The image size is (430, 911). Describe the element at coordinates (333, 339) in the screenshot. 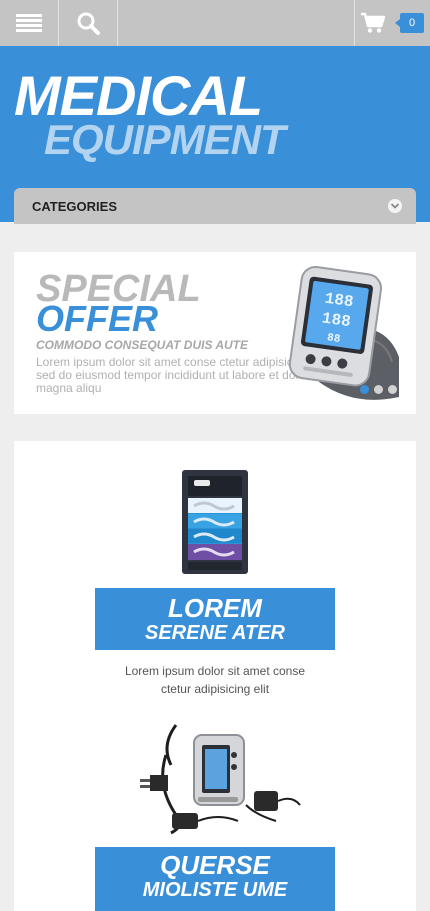

I see `svg-text: 88` at that location.